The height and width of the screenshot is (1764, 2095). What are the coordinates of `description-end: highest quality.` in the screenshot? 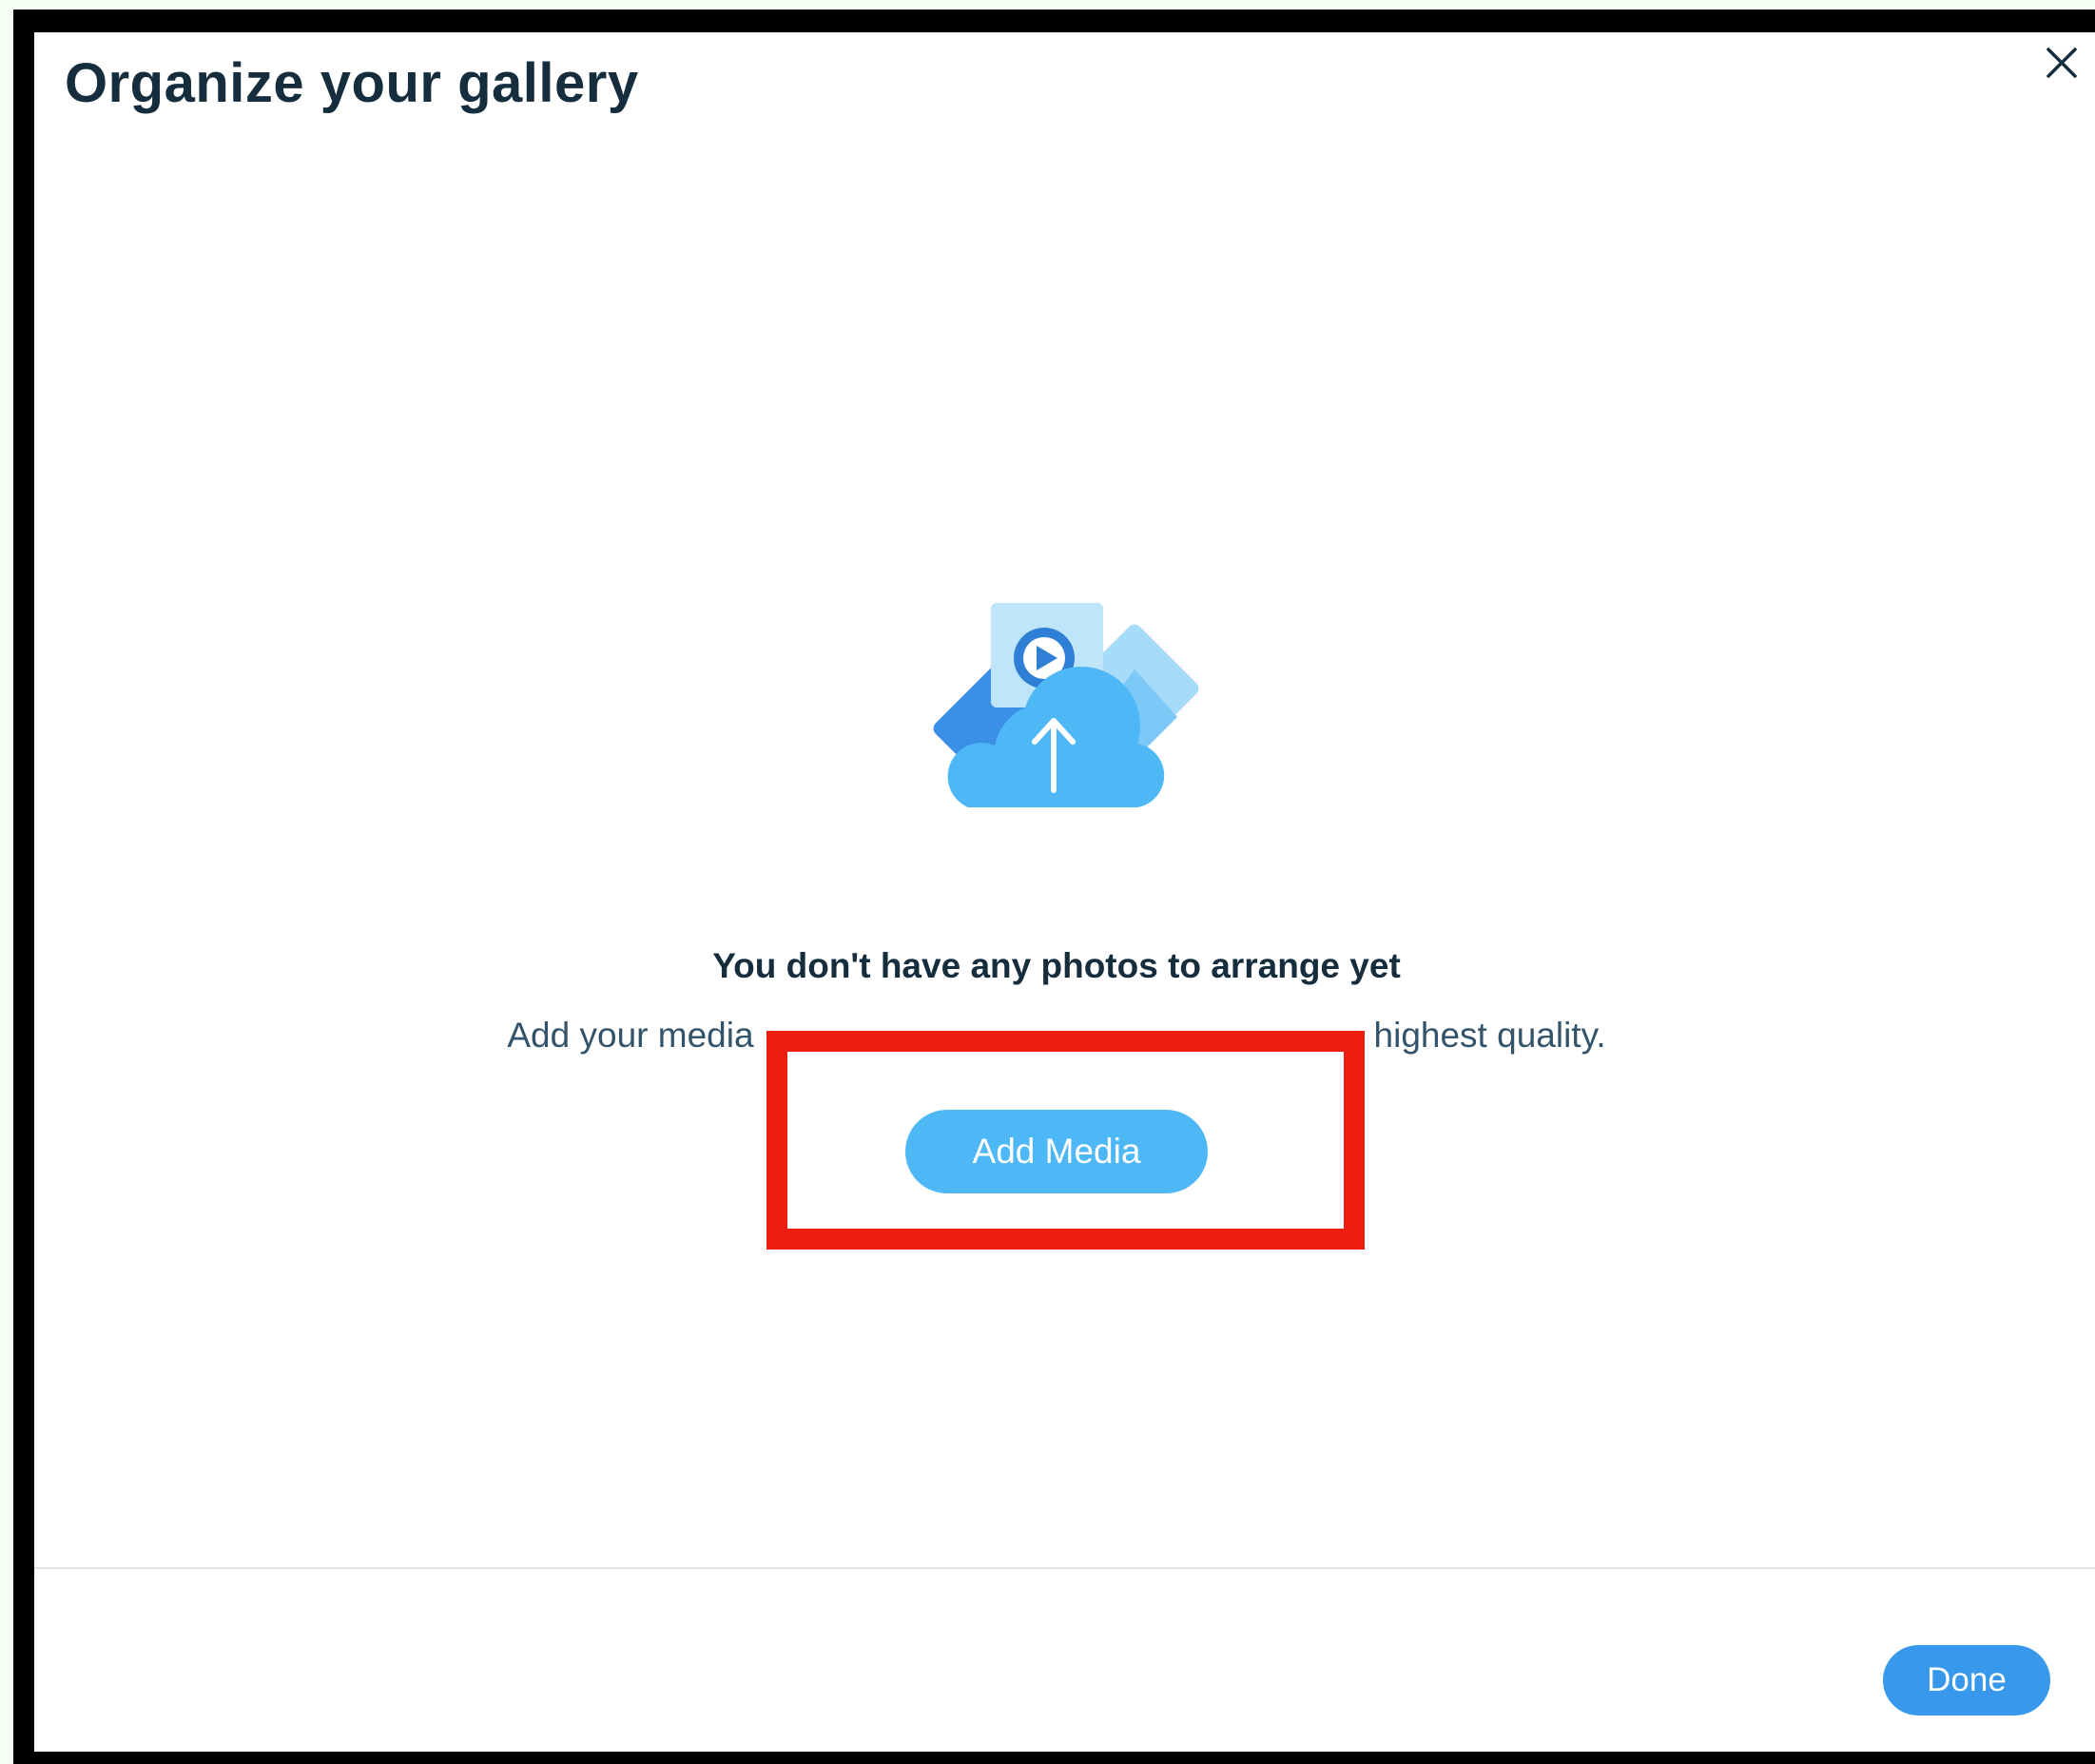 It's located at (1489, 1035).